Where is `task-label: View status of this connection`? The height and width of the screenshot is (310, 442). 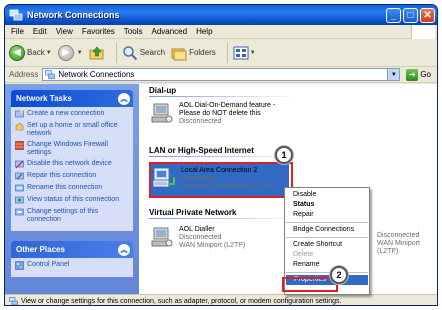 task-label: View status of this connection is located at coordinates (73, 199).